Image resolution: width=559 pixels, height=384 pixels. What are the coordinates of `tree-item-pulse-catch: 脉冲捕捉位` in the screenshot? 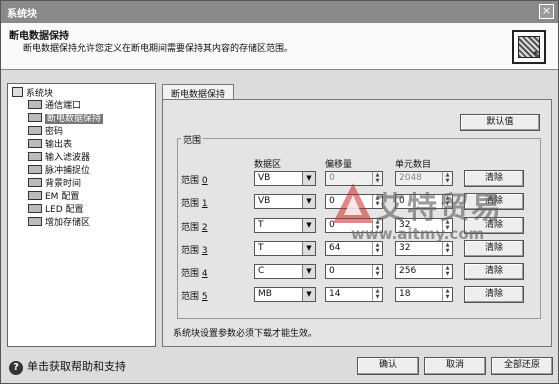 It's located at (59, 171).